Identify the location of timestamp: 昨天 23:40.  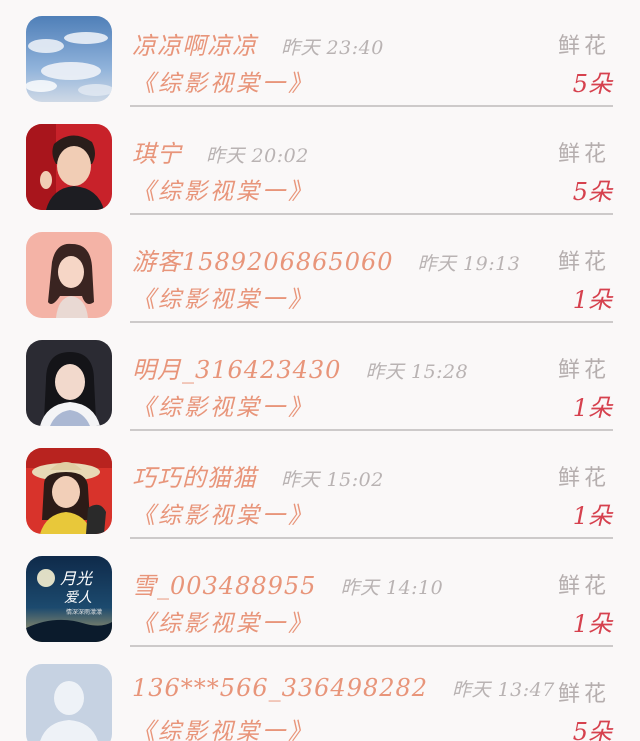
(332, 48).